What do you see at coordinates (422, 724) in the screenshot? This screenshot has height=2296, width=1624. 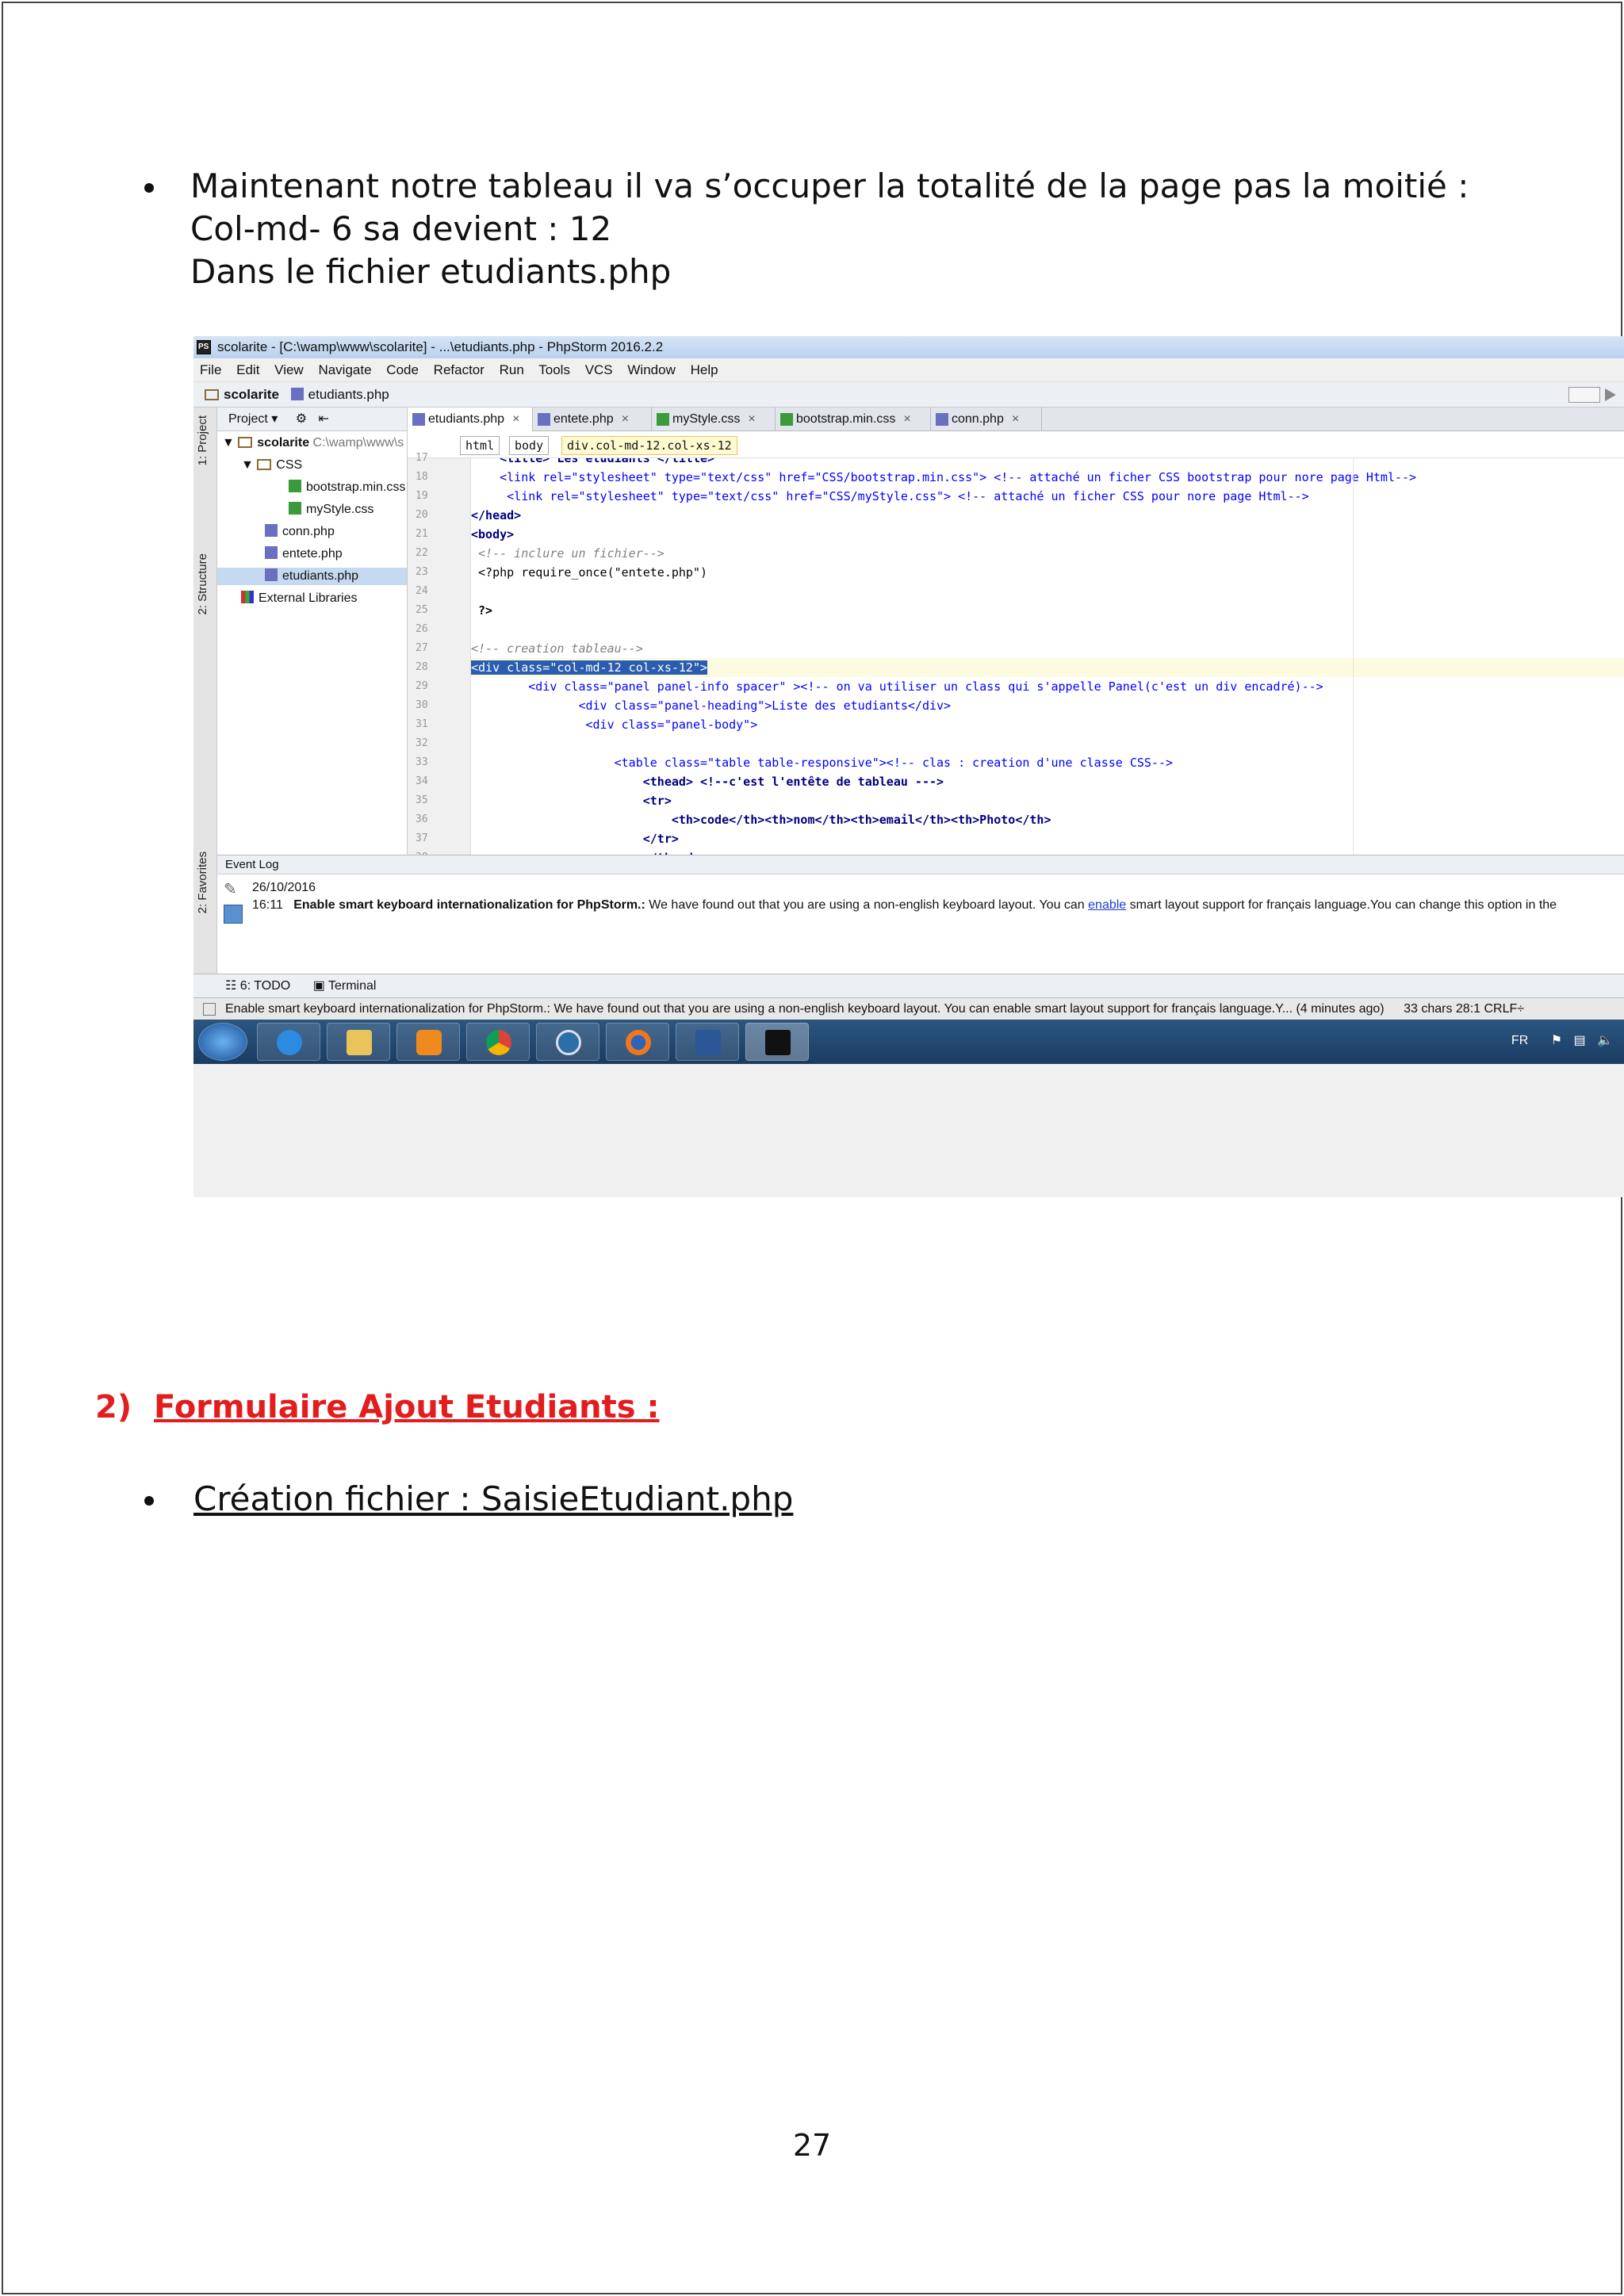 I see `line-number: 31` at bounding box center [422, 724].